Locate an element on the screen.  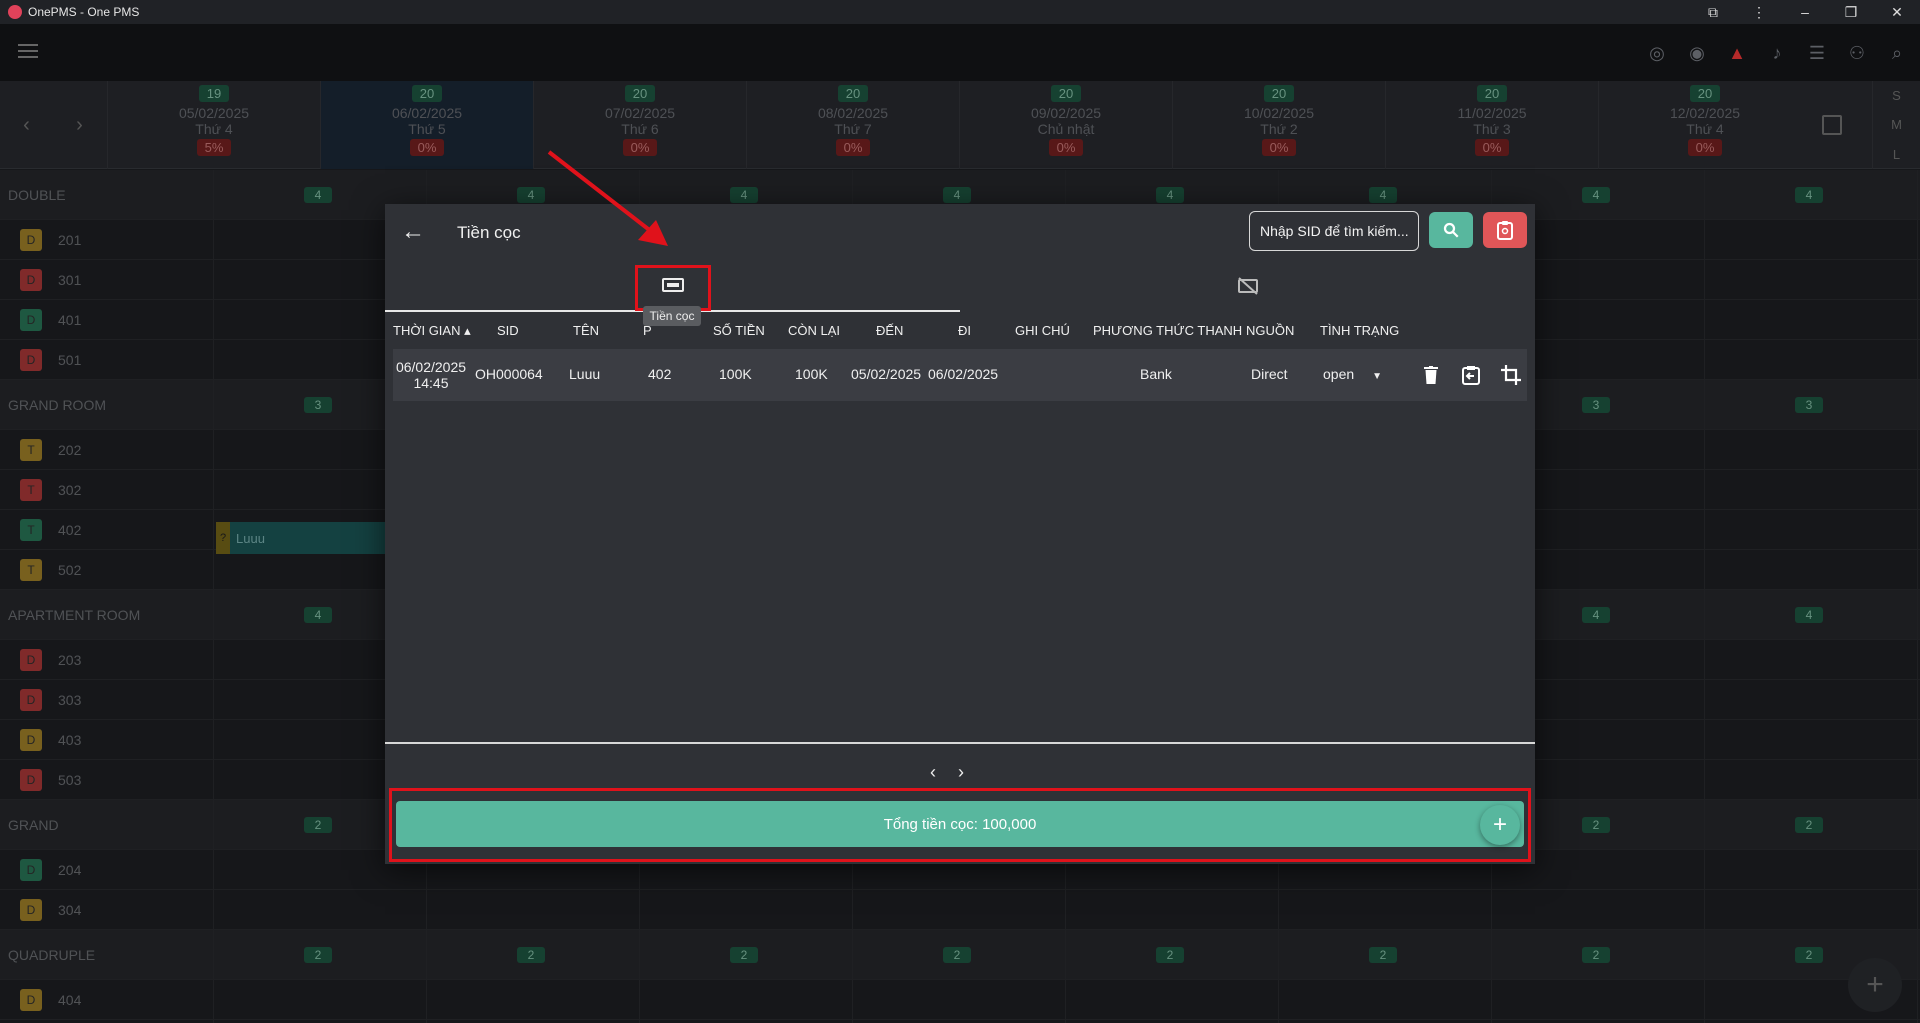
search-icon is located at coordinates (1451, 230).